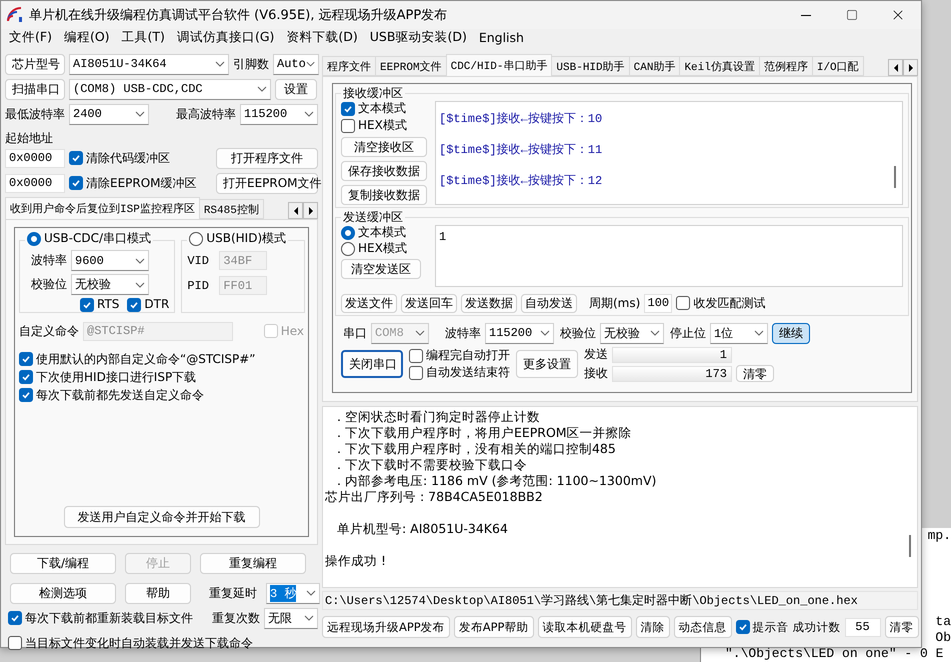 The height and width of the screenshot is (662, 951). Describe the element at coordinates (87, 37) in the screenshot. I see `menu-item: 编程(O)` at that location.